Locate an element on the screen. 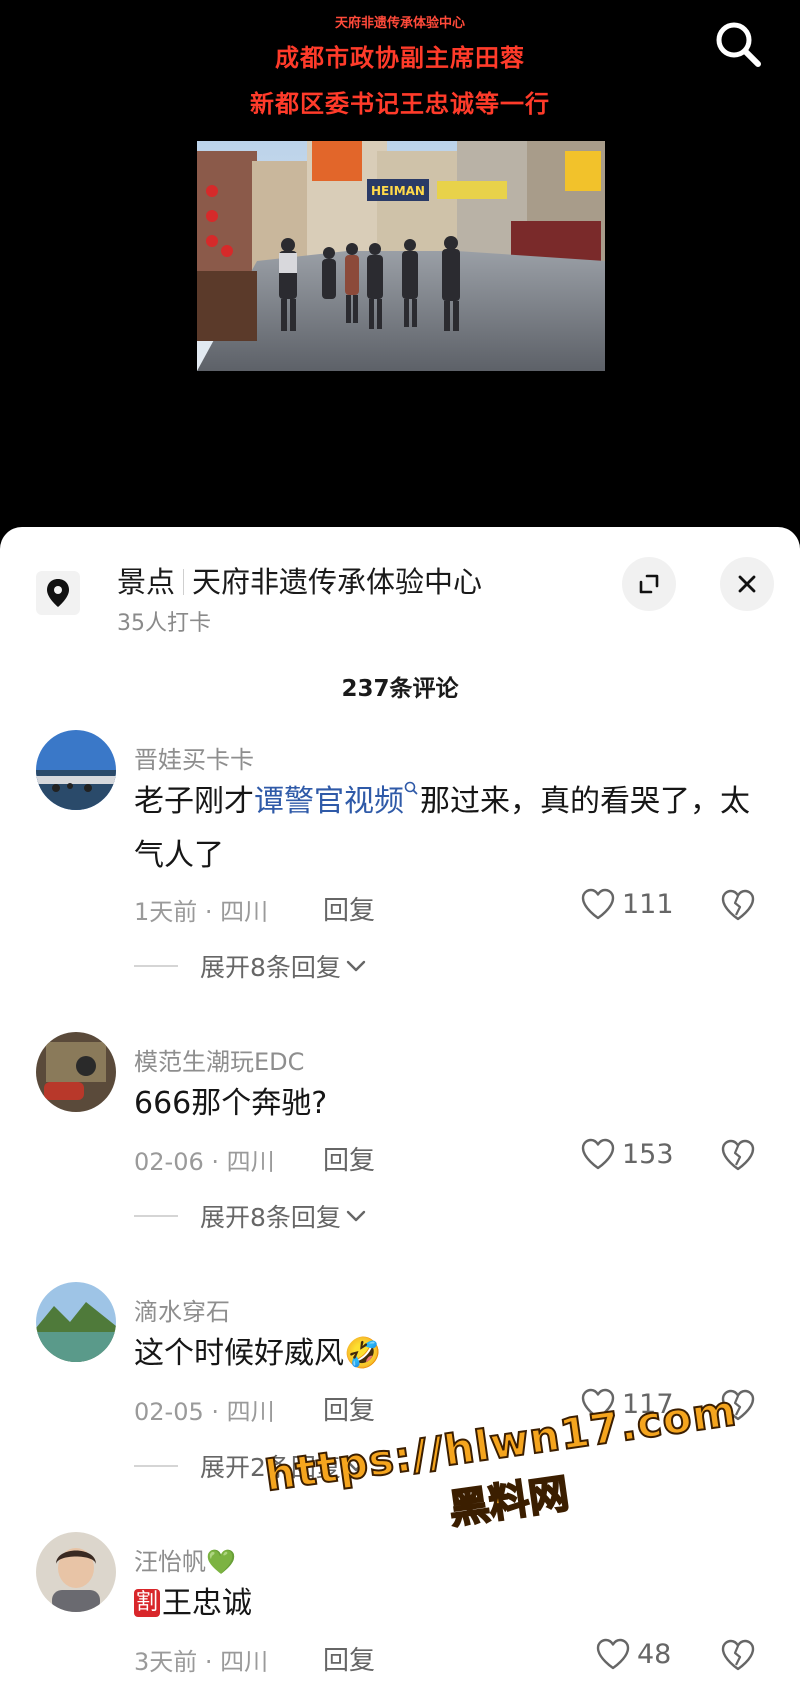  like-count: 111 is located at coordinates (648, 904).